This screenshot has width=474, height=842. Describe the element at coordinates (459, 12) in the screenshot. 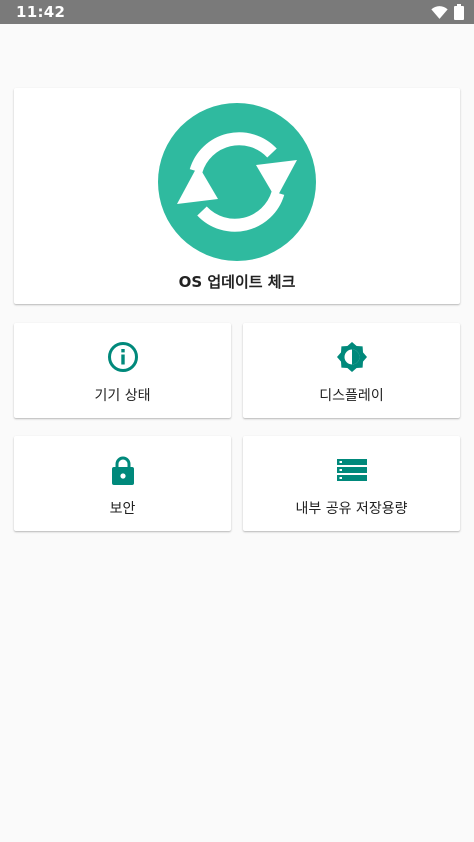

I see `battery-icon` at that location.